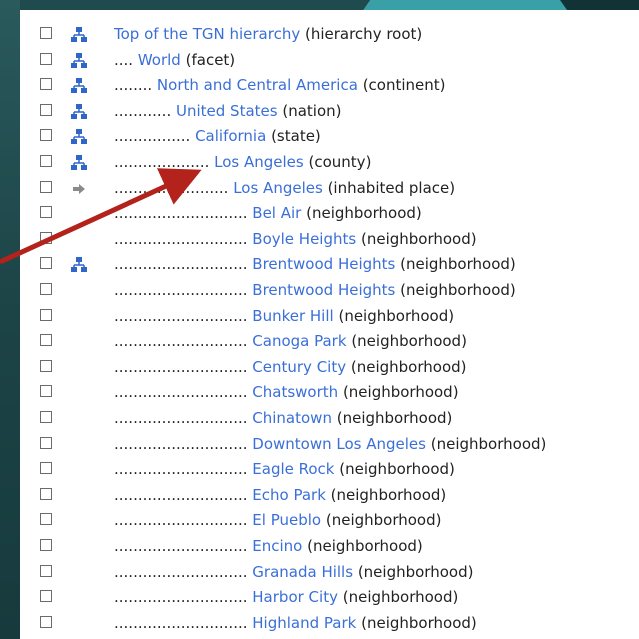  Describe the element at coordinates (277, 546) in the screenshot. I see `place-link: Encino` at that location.